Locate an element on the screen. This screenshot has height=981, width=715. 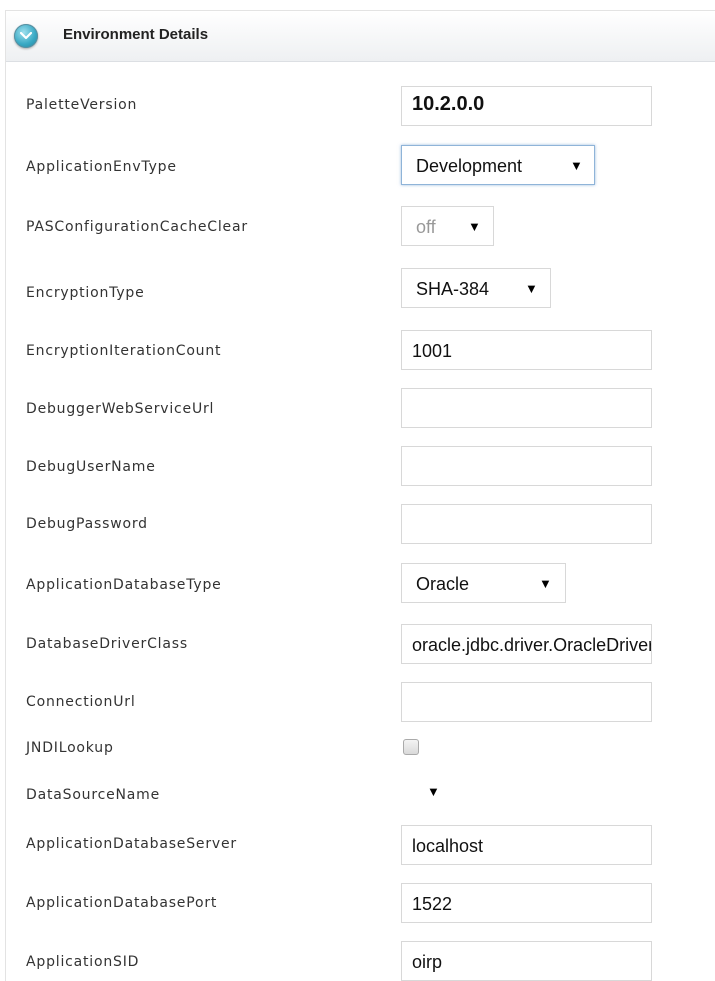
label-pas-configuration-cache-clear: PASConfigurationCacheClear is located at coordinates (137, 227).